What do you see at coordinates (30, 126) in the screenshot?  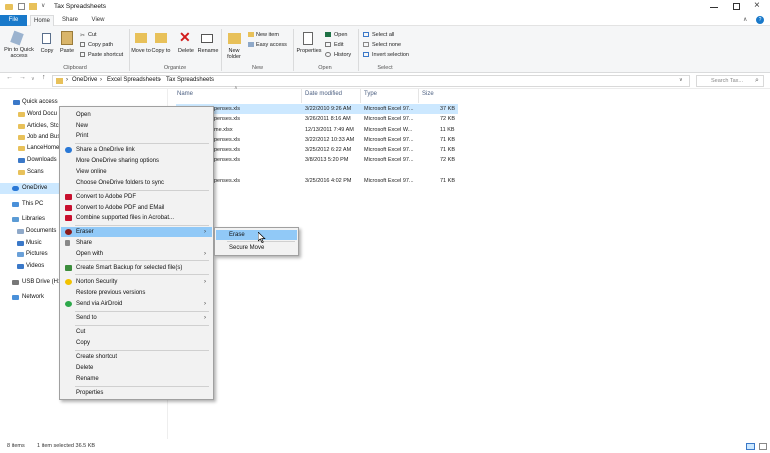 I see `nav-articles: Articles, Stc` at bounding box center [30, 126].